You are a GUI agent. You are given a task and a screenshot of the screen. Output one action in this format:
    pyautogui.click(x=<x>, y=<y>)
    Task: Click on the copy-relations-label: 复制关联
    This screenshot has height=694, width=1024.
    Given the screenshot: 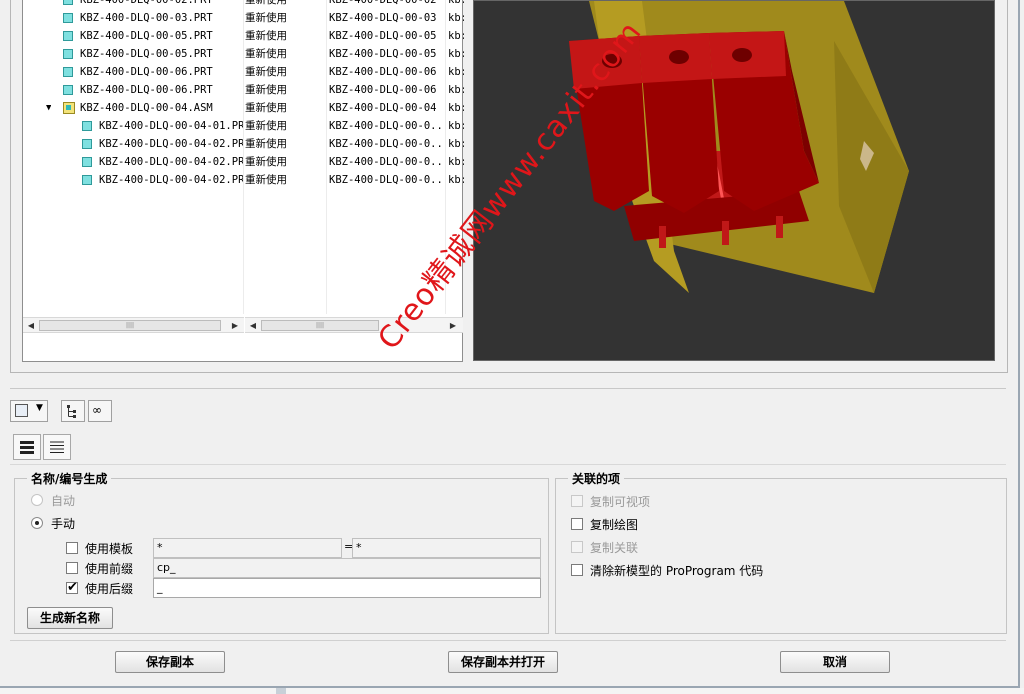 What is the action you would take?
    pyautogui.click(x=614, y=548)
    